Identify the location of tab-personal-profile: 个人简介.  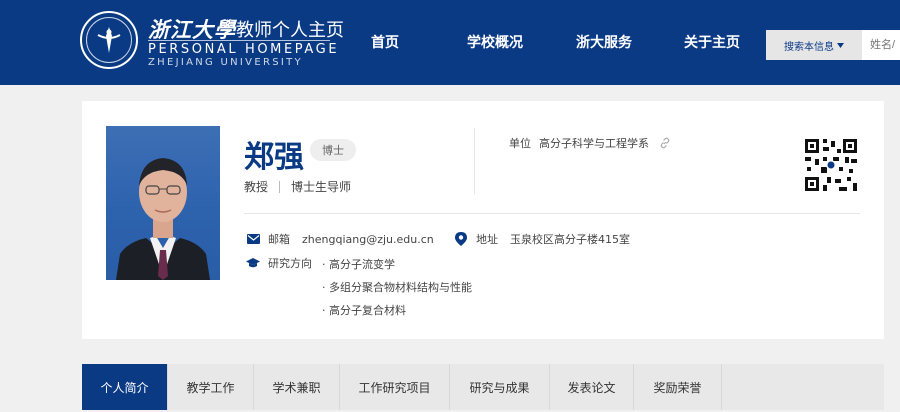
(125, 387).